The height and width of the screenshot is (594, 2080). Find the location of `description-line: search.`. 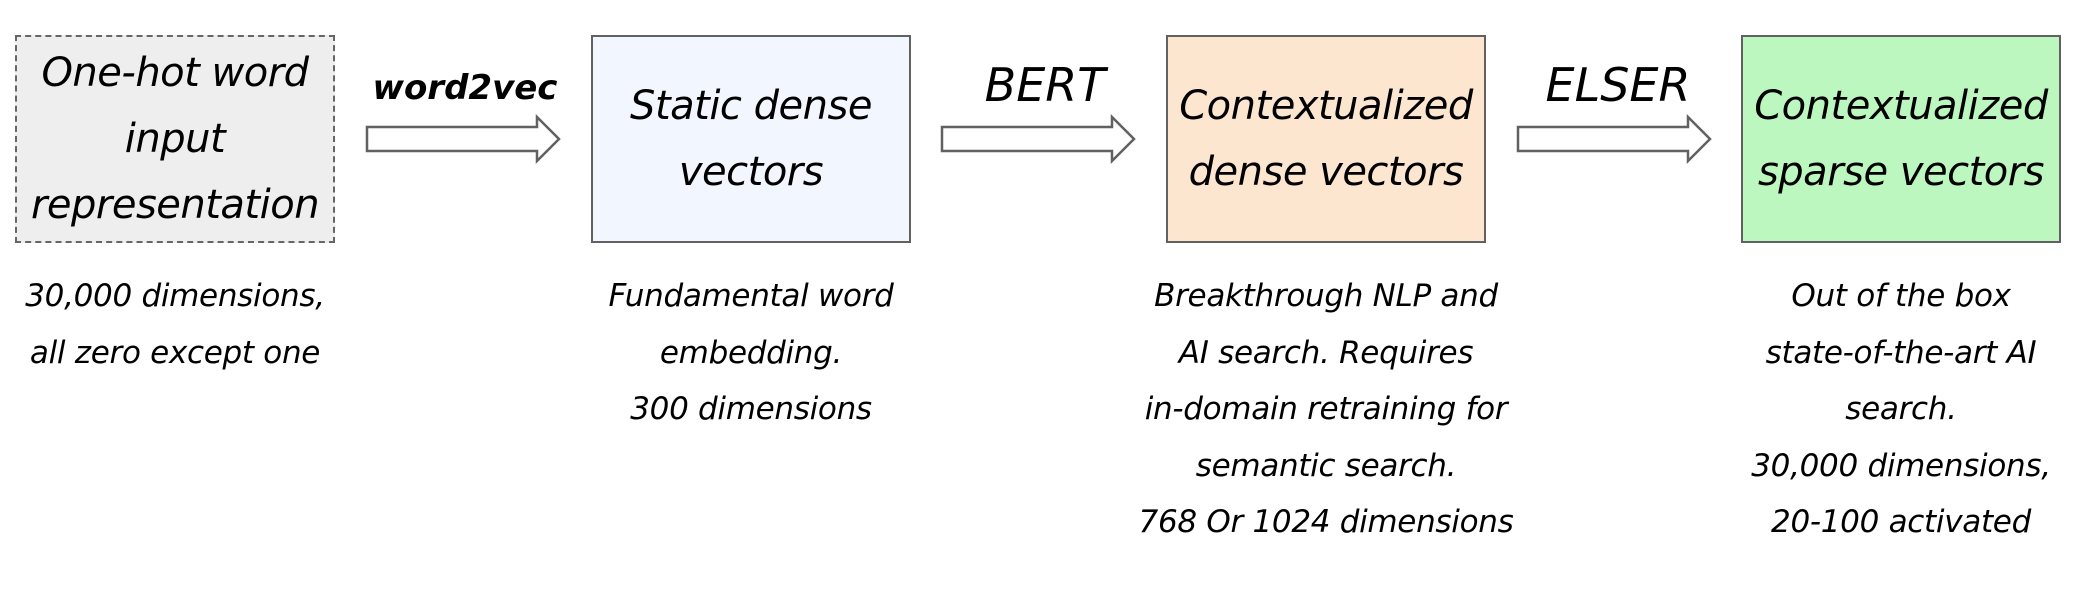

description-line: search. is located at coordinates (1901, 409).